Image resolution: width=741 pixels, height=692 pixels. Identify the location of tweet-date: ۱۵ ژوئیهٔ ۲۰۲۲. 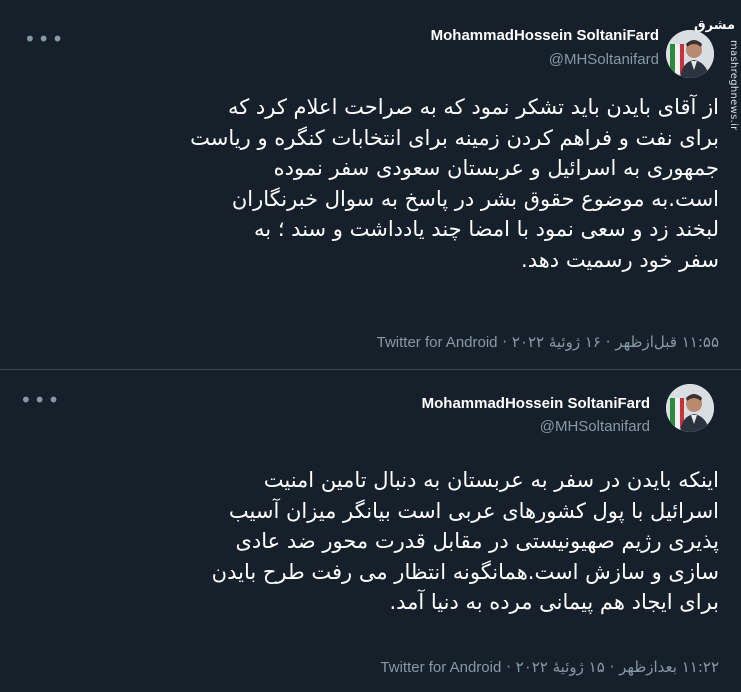
(560, 667).